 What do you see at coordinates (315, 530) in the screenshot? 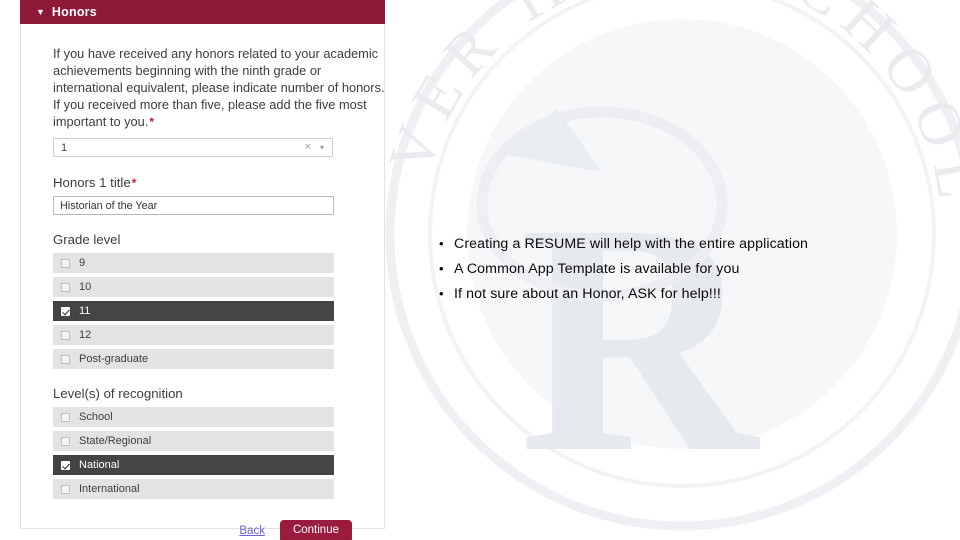
I see `continue-button: Continue` at bounding box center [315, 530].